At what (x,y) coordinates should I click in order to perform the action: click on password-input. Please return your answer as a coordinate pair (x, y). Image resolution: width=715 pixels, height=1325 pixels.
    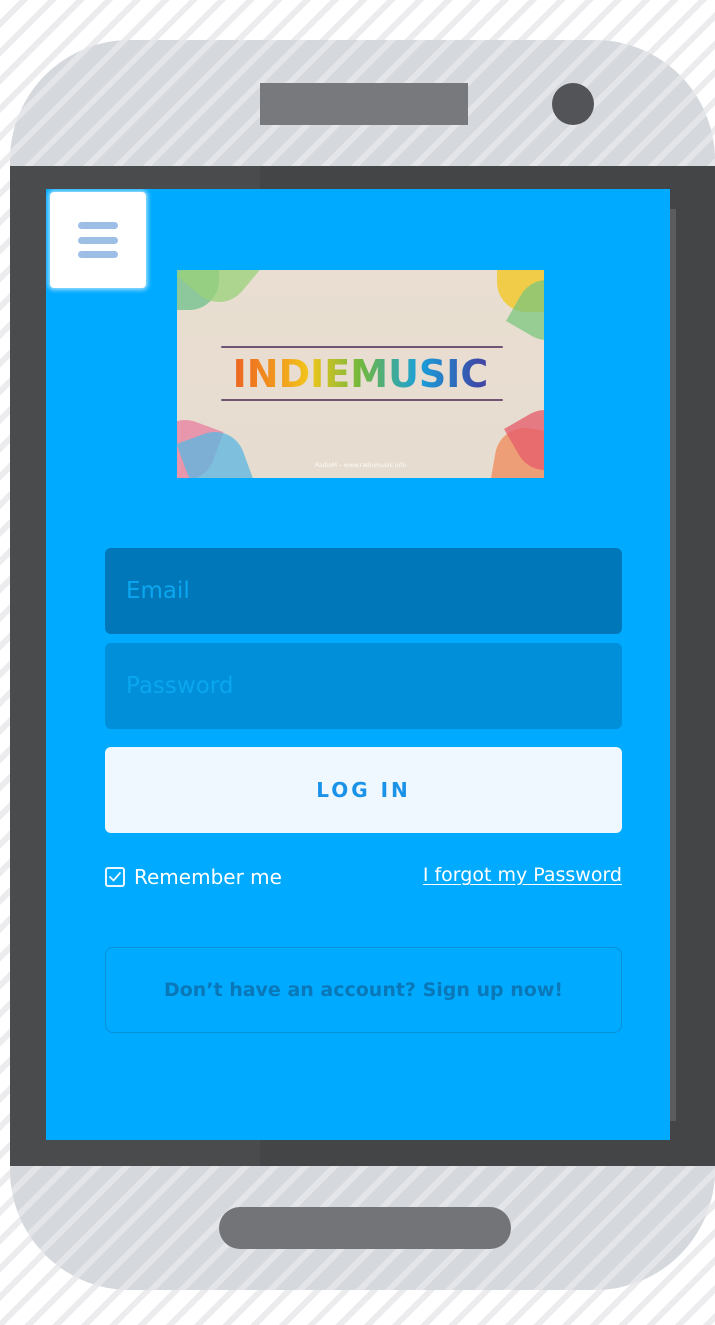
    Looking at the image, I should click on (363, 686).